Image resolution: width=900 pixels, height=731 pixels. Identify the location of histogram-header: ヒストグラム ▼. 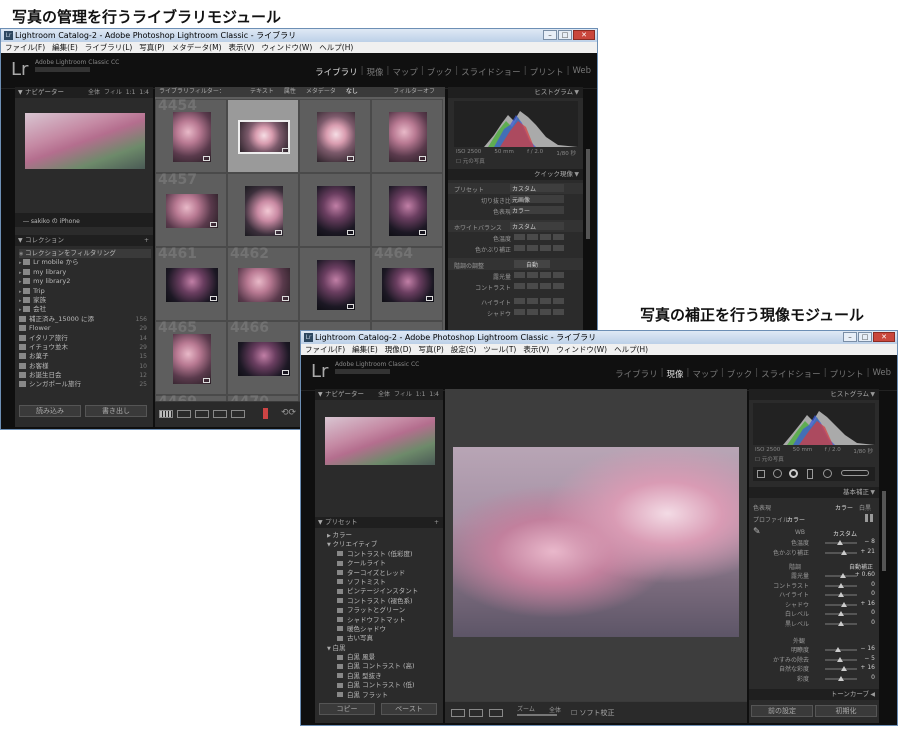
(515, 92).